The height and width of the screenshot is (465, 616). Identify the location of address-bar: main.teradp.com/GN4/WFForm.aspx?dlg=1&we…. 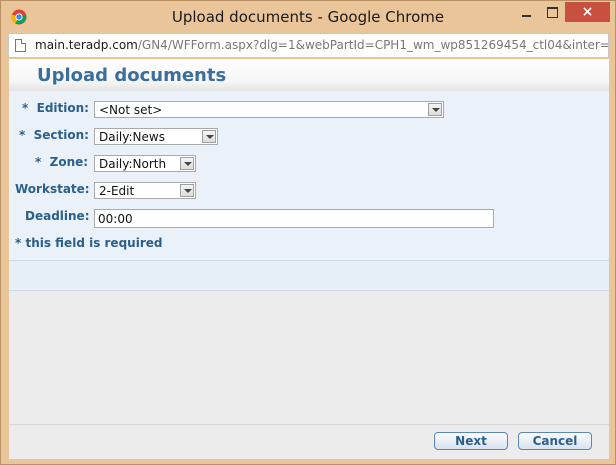
(308, 45).